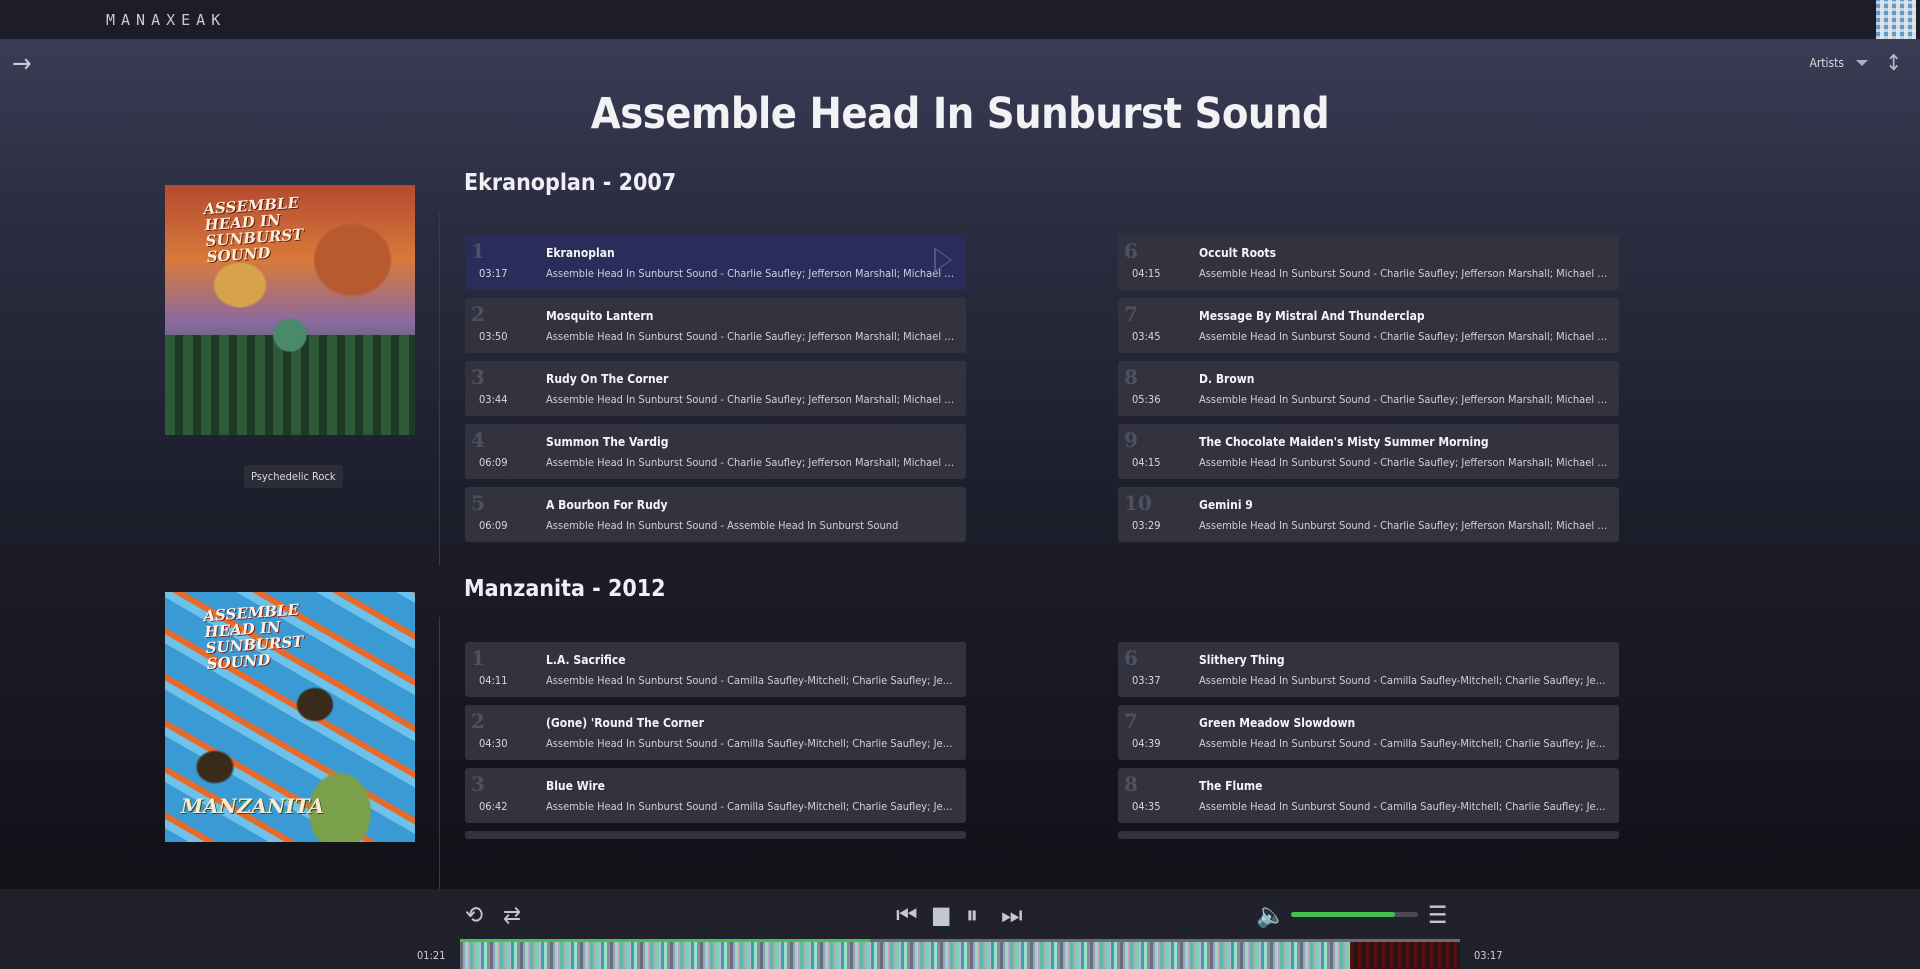 This screenshot has height=969, width=1920. What do you see at coordinates (575, 786) in the screenshot?
I see `track-title: Blue Wire` at bounding box center [575, 786].